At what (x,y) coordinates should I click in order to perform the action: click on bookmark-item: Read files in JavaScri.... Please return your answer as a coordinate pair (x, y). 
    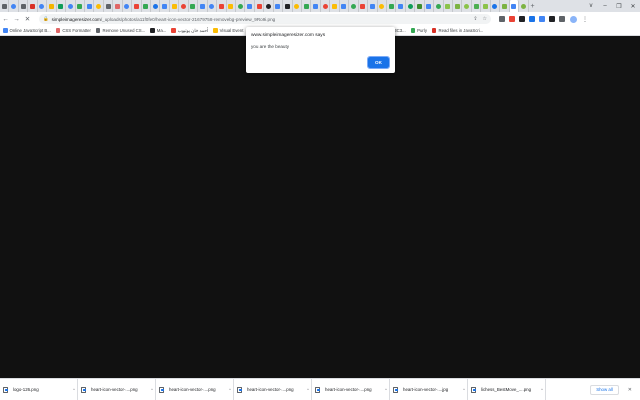
    Looking at the image, I should click on (457, 30).